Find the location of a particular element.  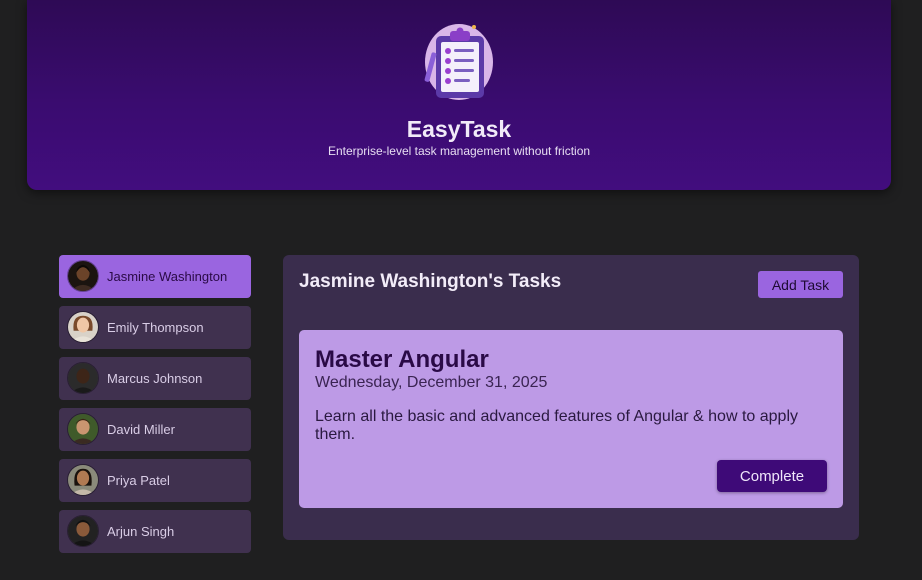

user-item-marcus-johnson: Marcus Johnson is located at coordinates (155, 378).